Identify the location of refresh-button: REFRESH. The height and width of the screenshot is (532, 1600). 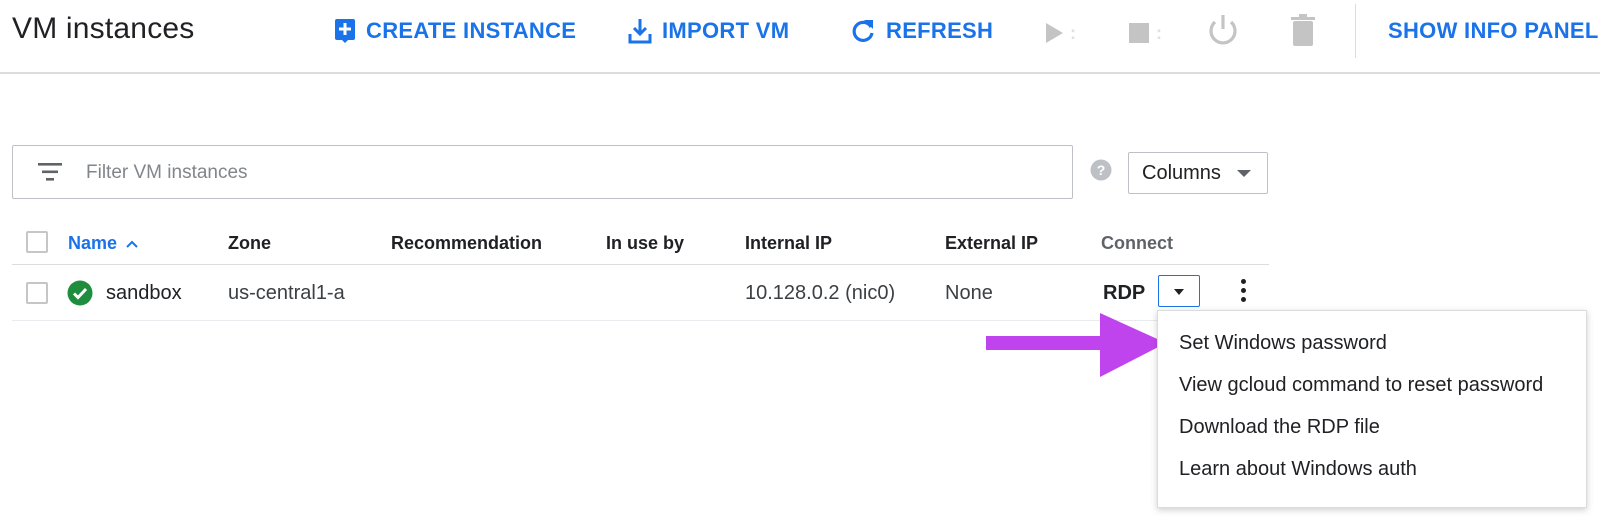
(921, 31).